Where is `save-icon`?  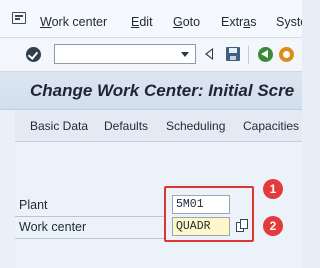
save-icon is located at coordinates (233, 54).